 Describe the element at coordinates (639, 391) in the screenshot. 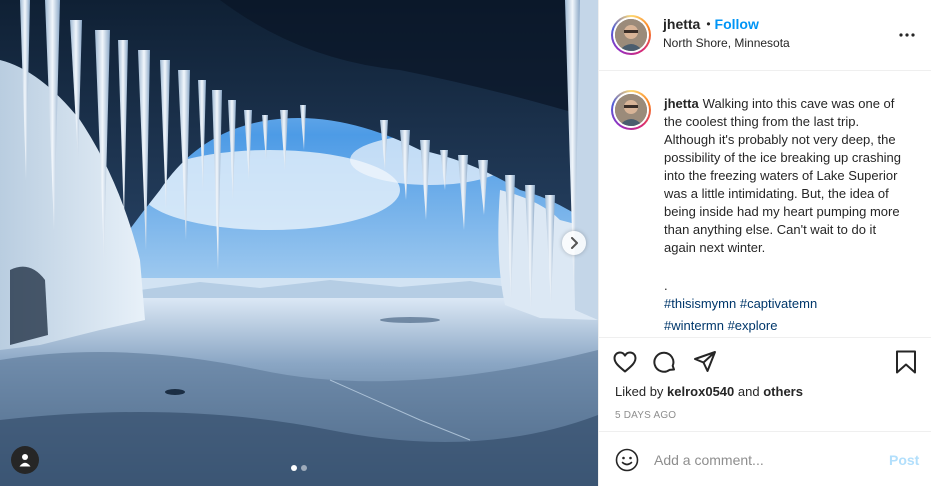

I see `likes-prefix: Liked by` at that location.